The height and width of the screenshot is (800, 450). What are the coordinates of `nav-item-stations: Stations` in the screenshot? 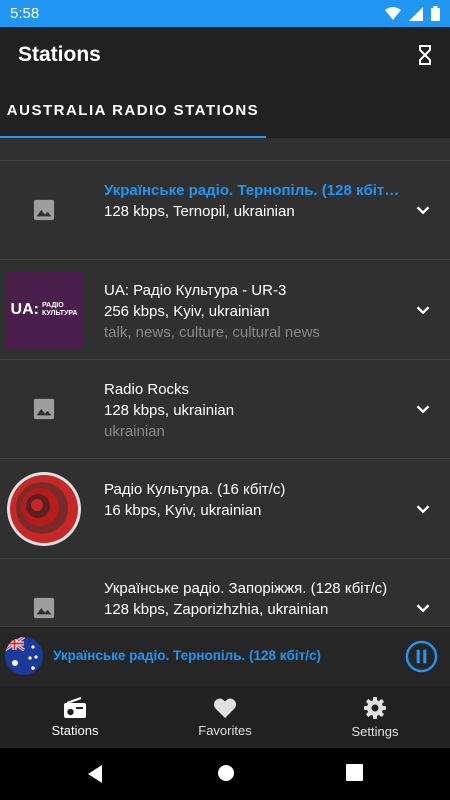 It's located at (75, 717).